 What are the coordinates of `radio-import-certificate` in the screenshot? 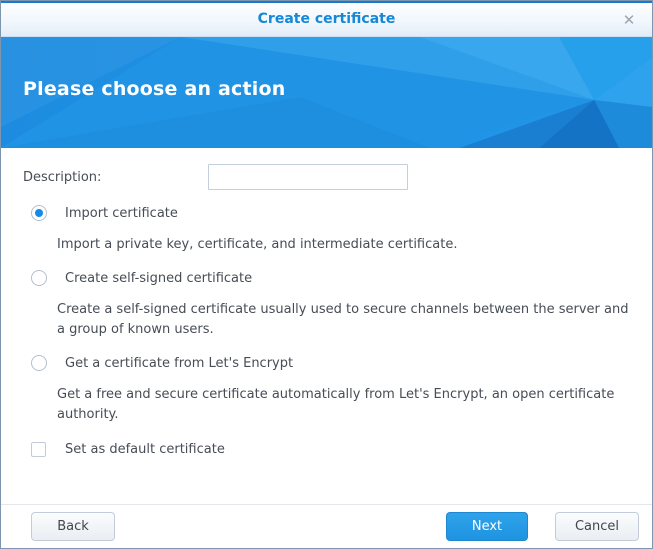 It's located at (39, 213).